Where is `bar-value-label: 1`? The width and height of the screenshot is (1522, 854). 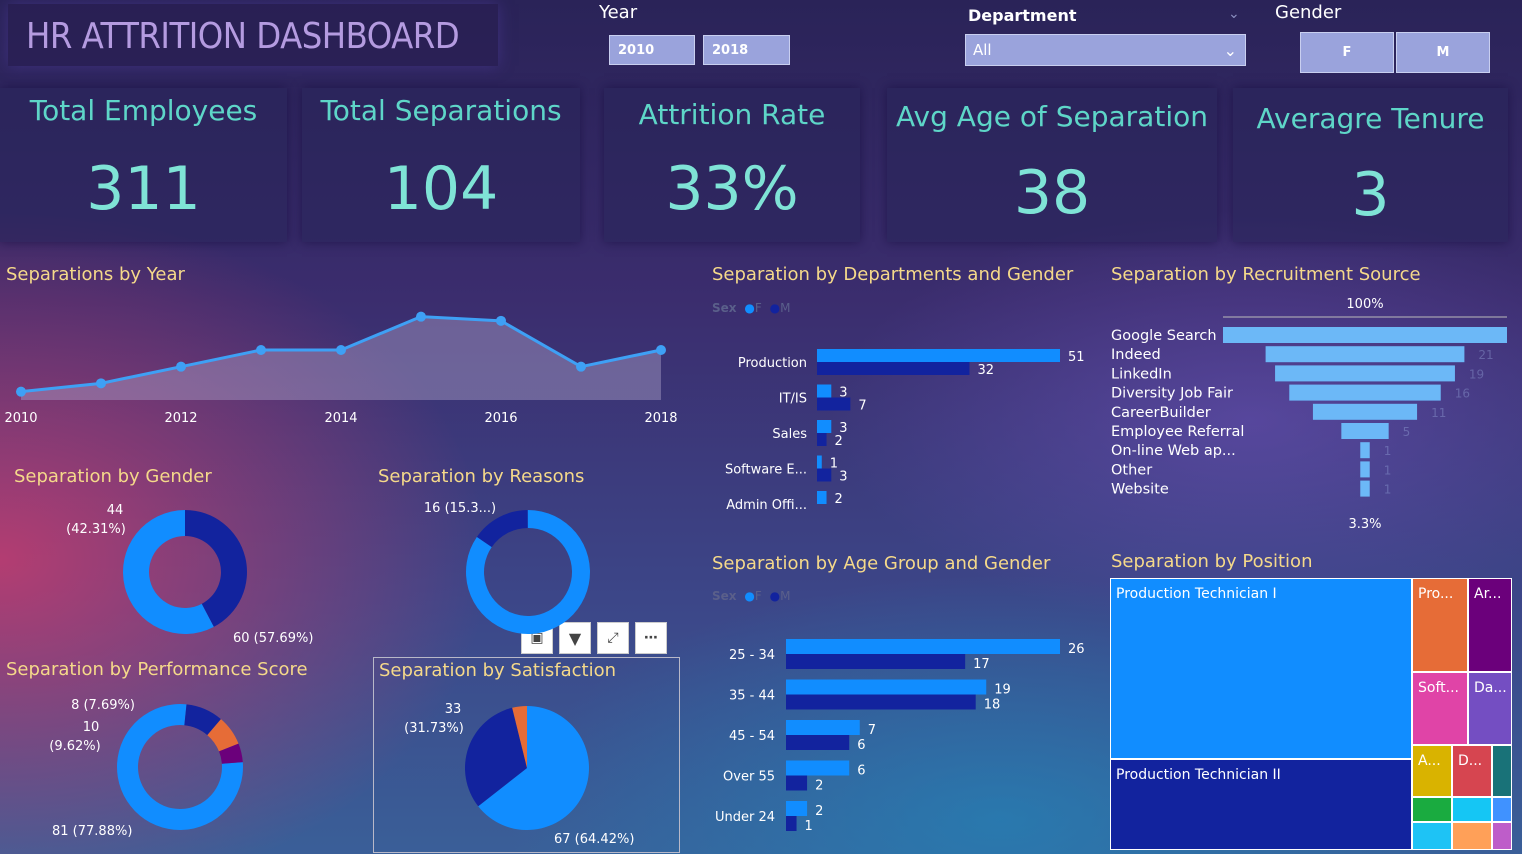
bar-value-label: 1 is located at coordinates (809, 826).